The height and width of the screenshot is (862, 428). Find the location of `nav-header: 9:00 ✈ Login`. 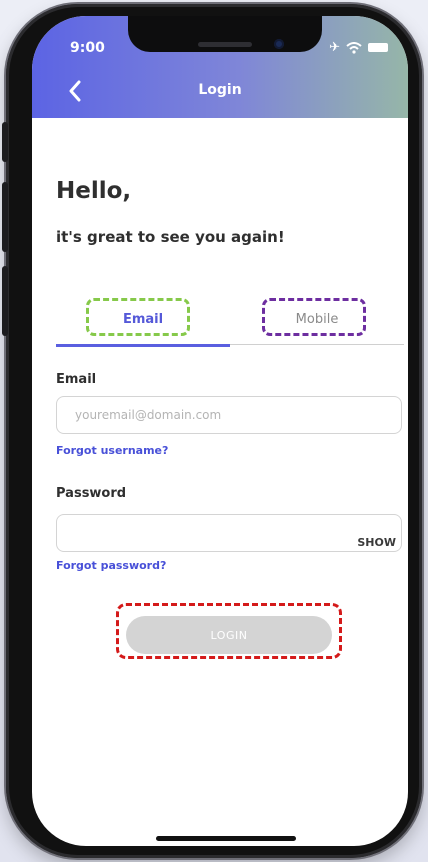

nav-header: 9:00 ✈ Login is located at coordinates (220, 67).